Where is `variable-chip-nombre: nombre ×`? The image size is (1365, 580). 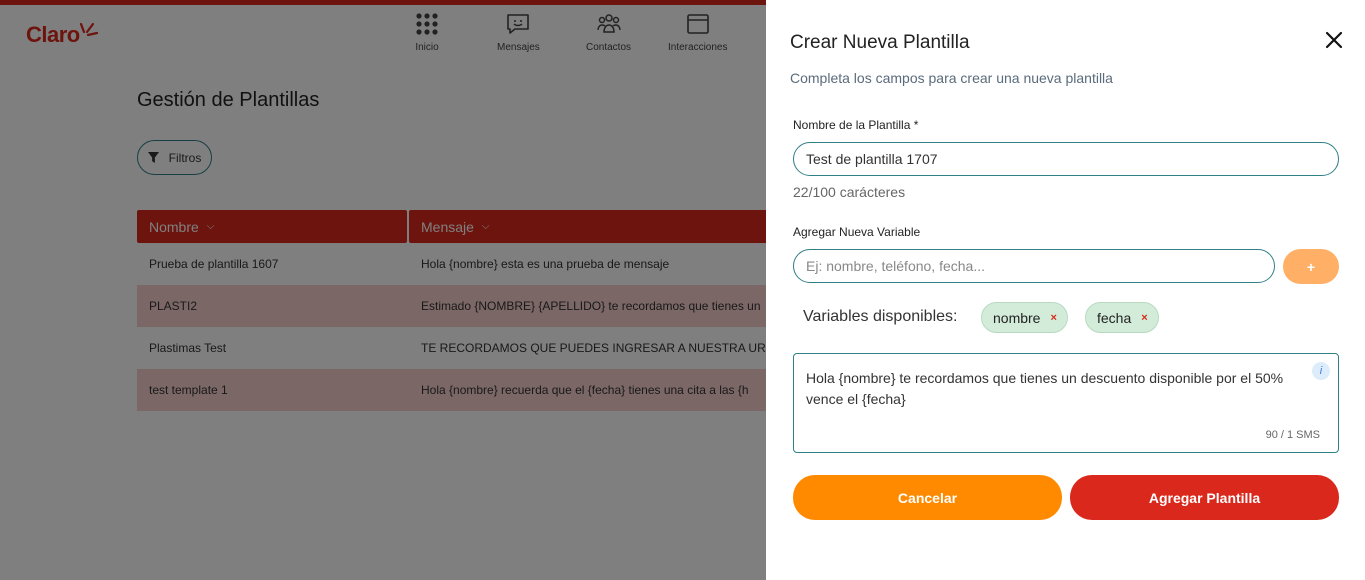 variable-chip-nombre: nombre × is located at coordinates (1024, 317).